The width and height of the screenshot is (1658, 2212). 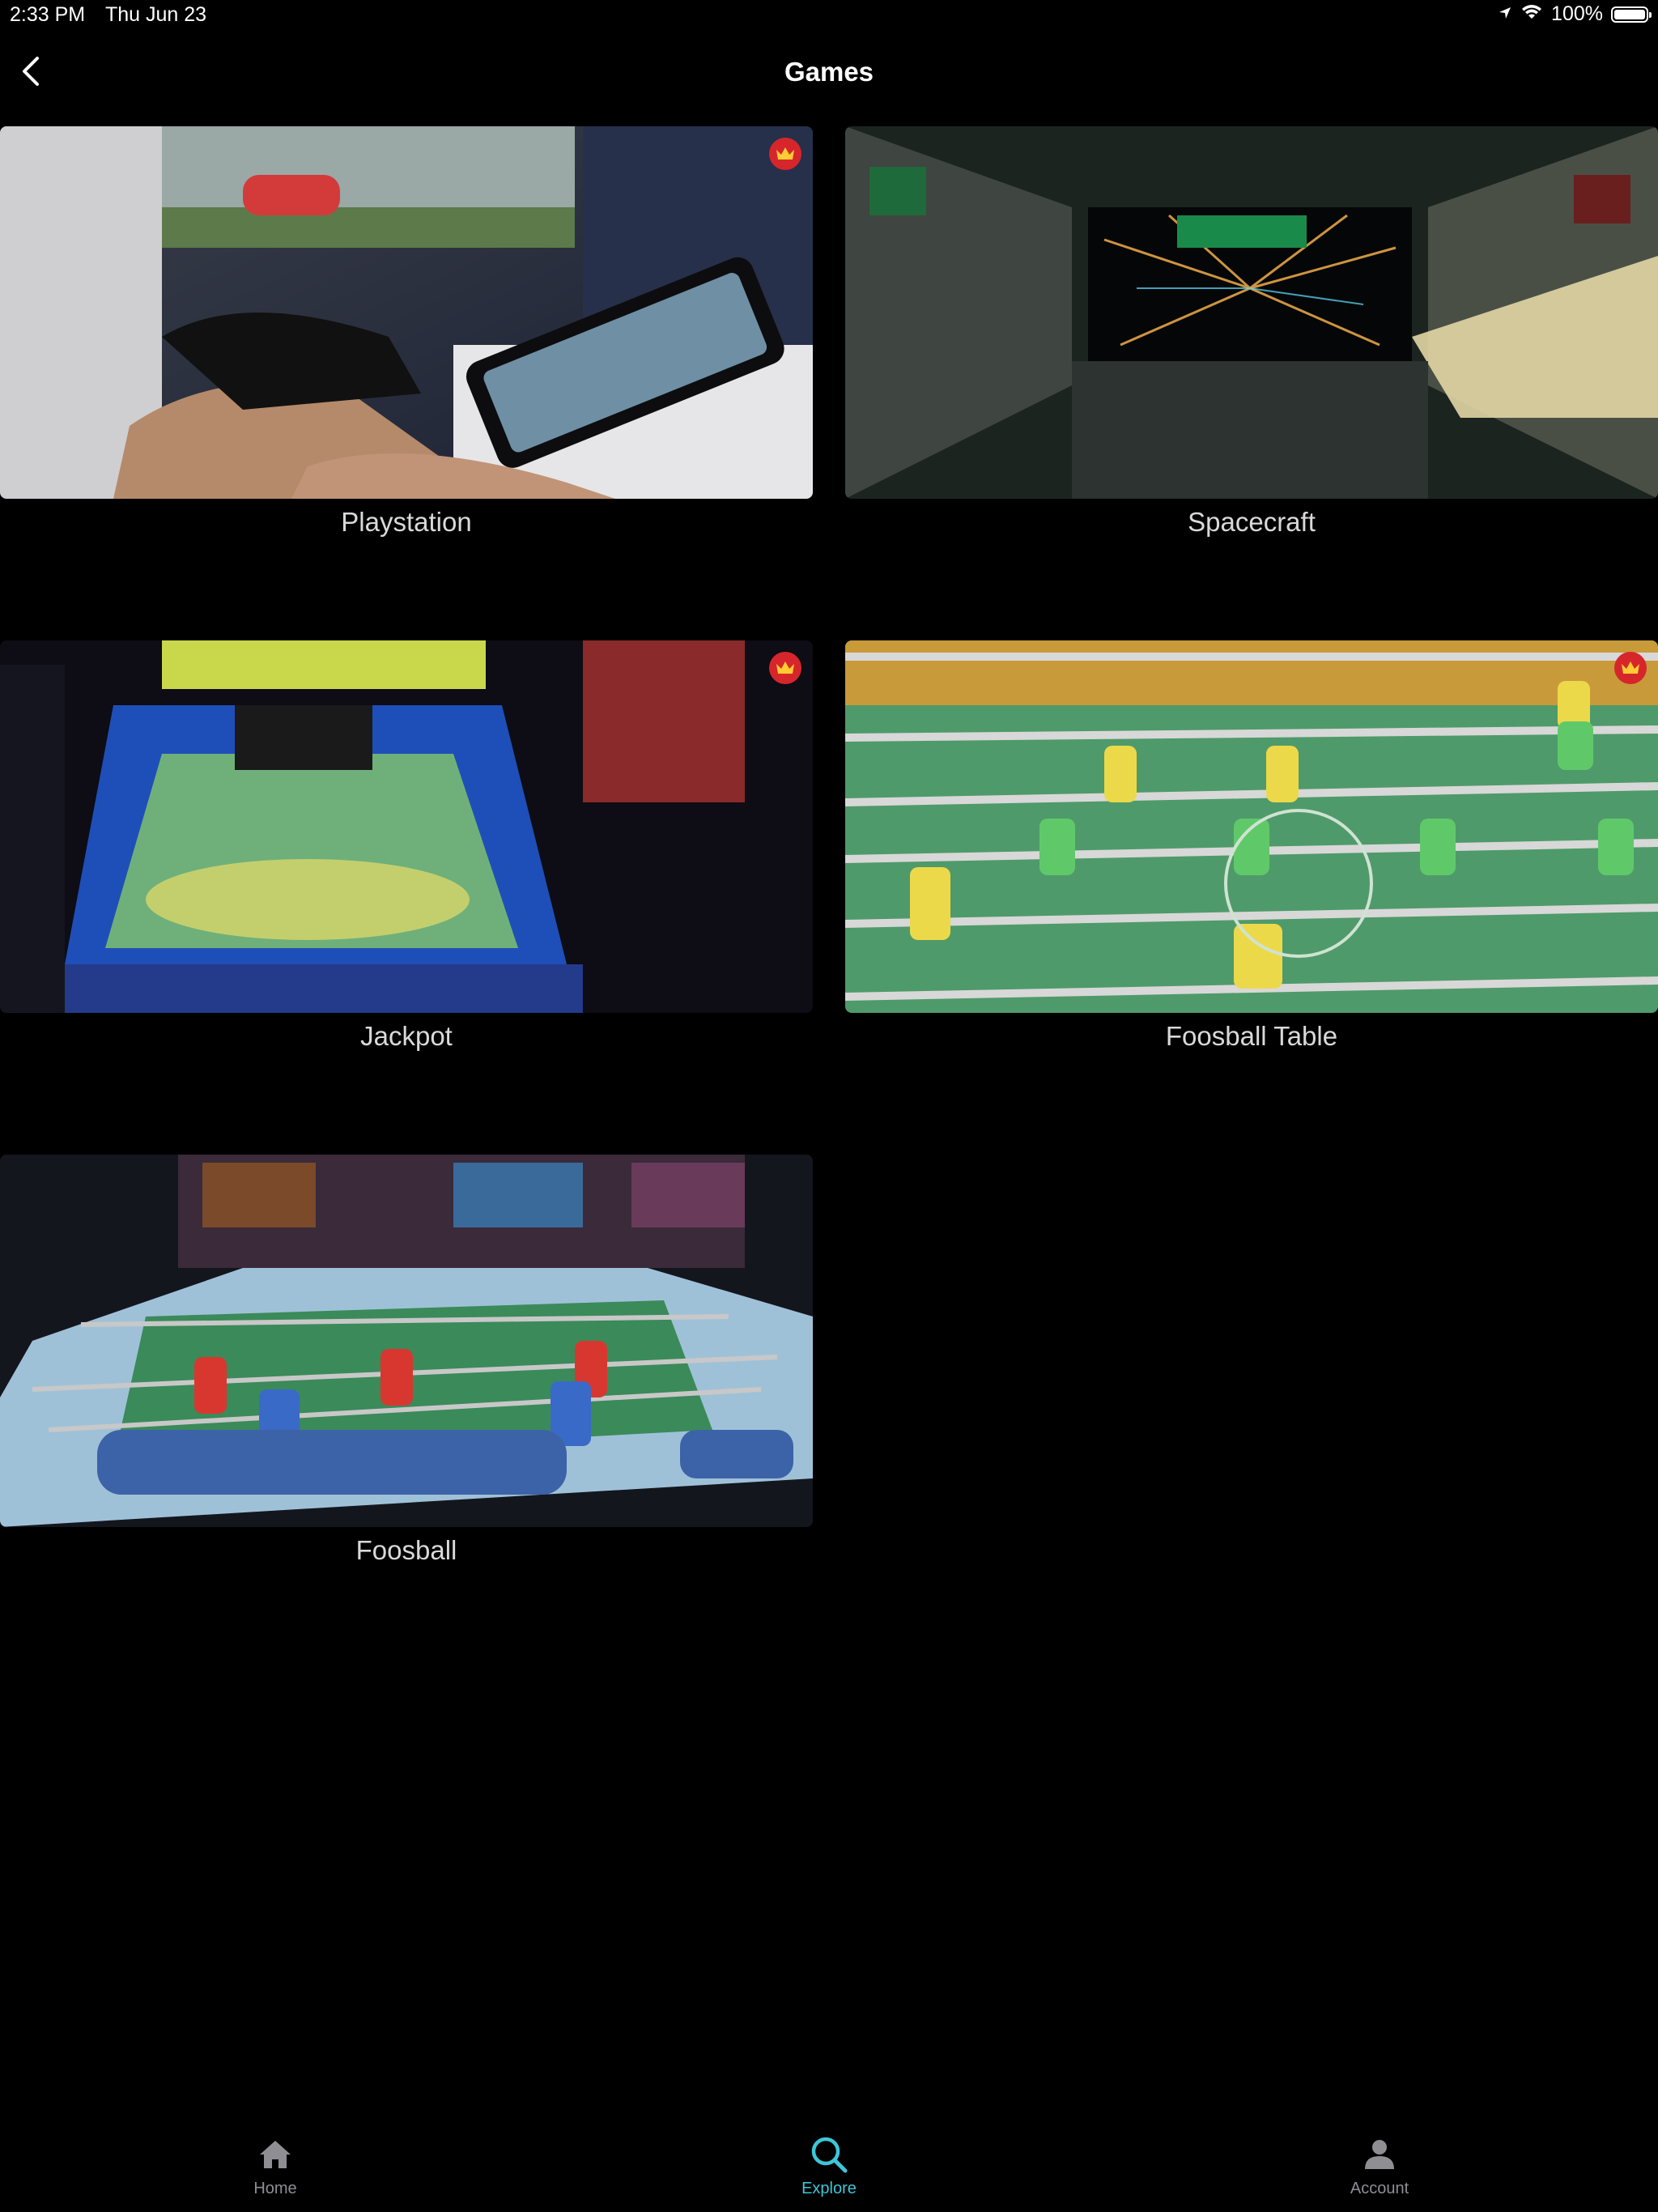 I want to click on status-bar: 2:33 PM Thu Jun 23 100%, so click(x=829, y=16).